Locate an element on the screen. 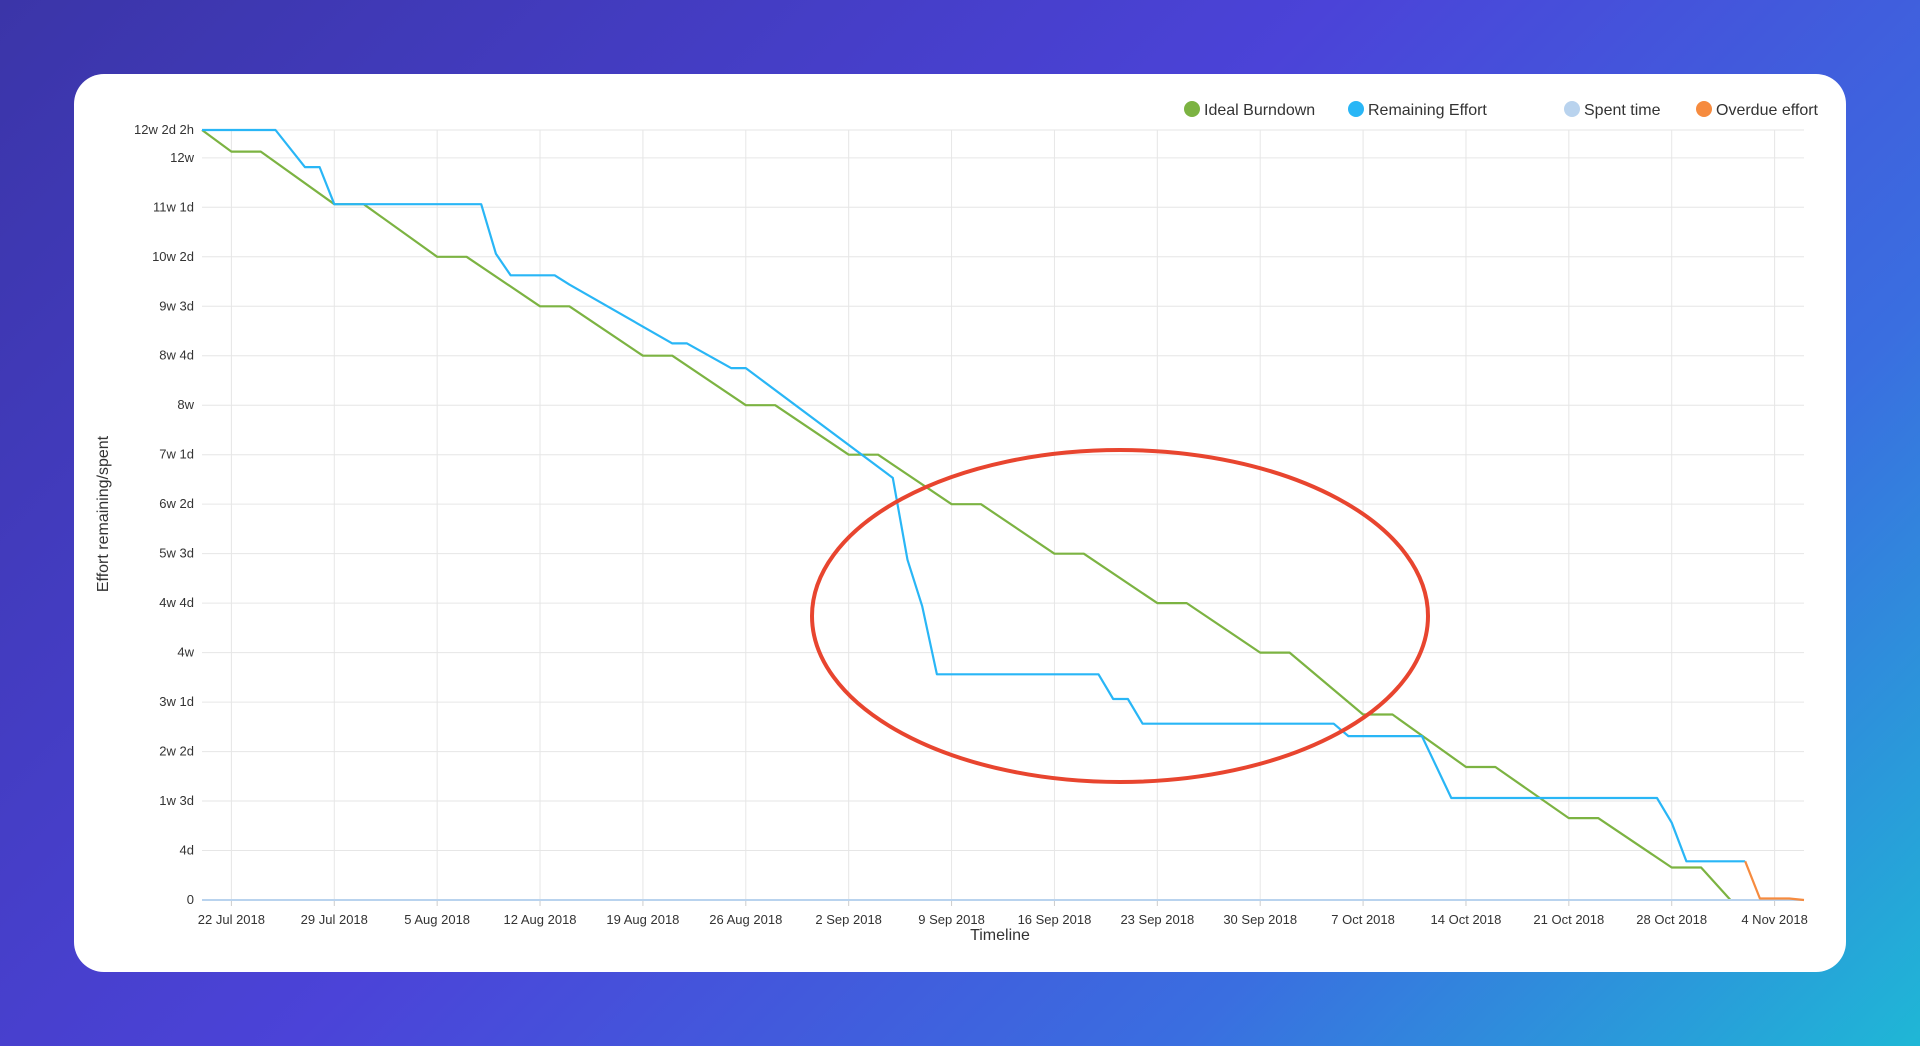 This screenshot has width=1920, height=1046. y-tick-label: 2w 2d is located at coordinates (176, 751).